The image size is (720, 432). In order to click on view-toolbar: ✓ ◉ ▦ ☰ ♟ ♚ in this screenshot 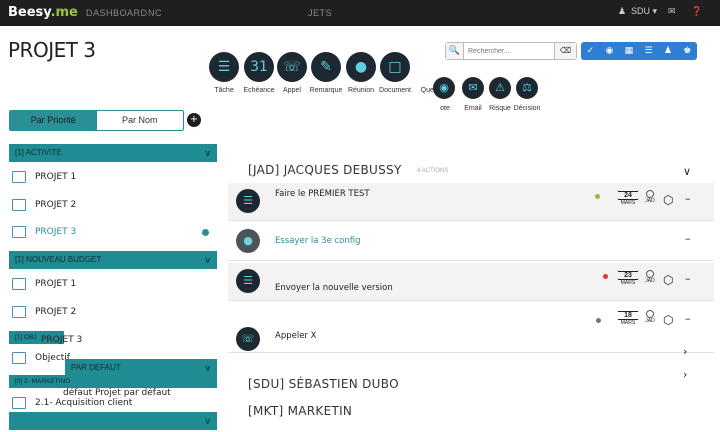, I will do `click(639, 51)`.